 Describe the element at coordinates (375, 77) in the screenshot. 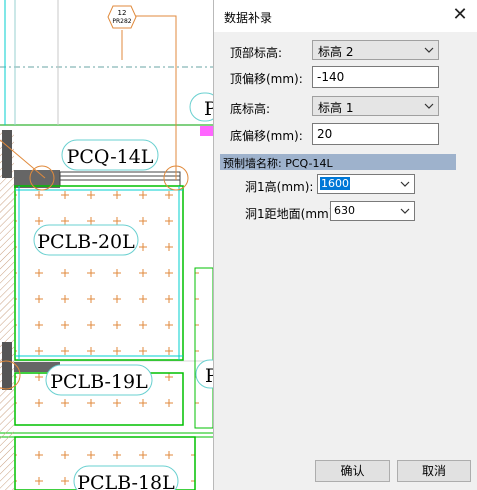

I see `top-offset-input: -140` at that location.